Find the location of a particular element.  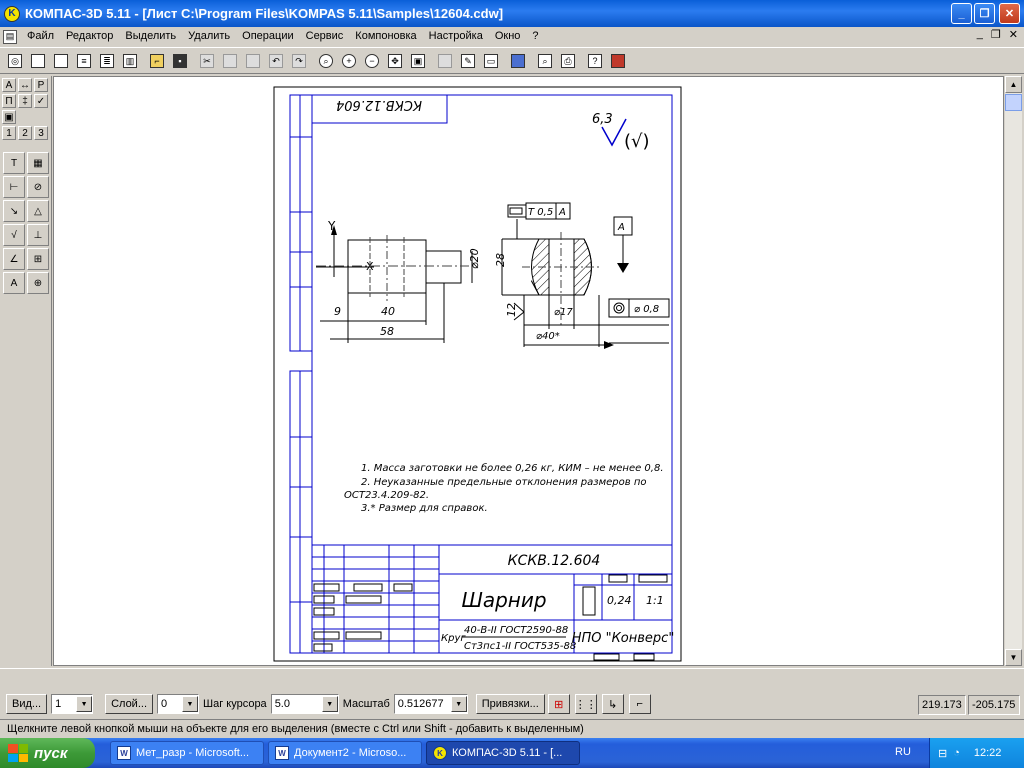

new-fragment-icon is located at coordinates (61, 61).